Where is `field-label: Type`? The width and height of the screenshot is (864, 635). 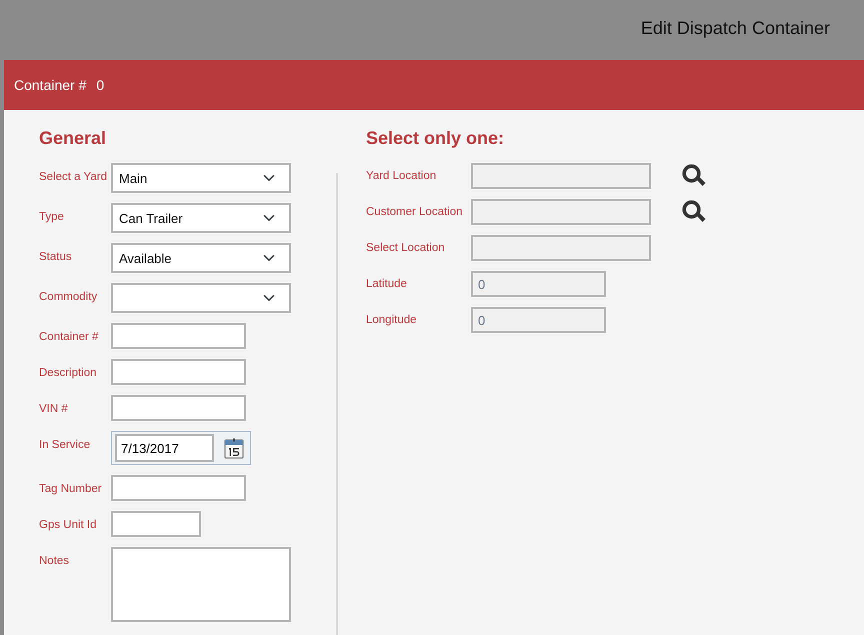
field-label: Type is located at coordinates (52, 217).